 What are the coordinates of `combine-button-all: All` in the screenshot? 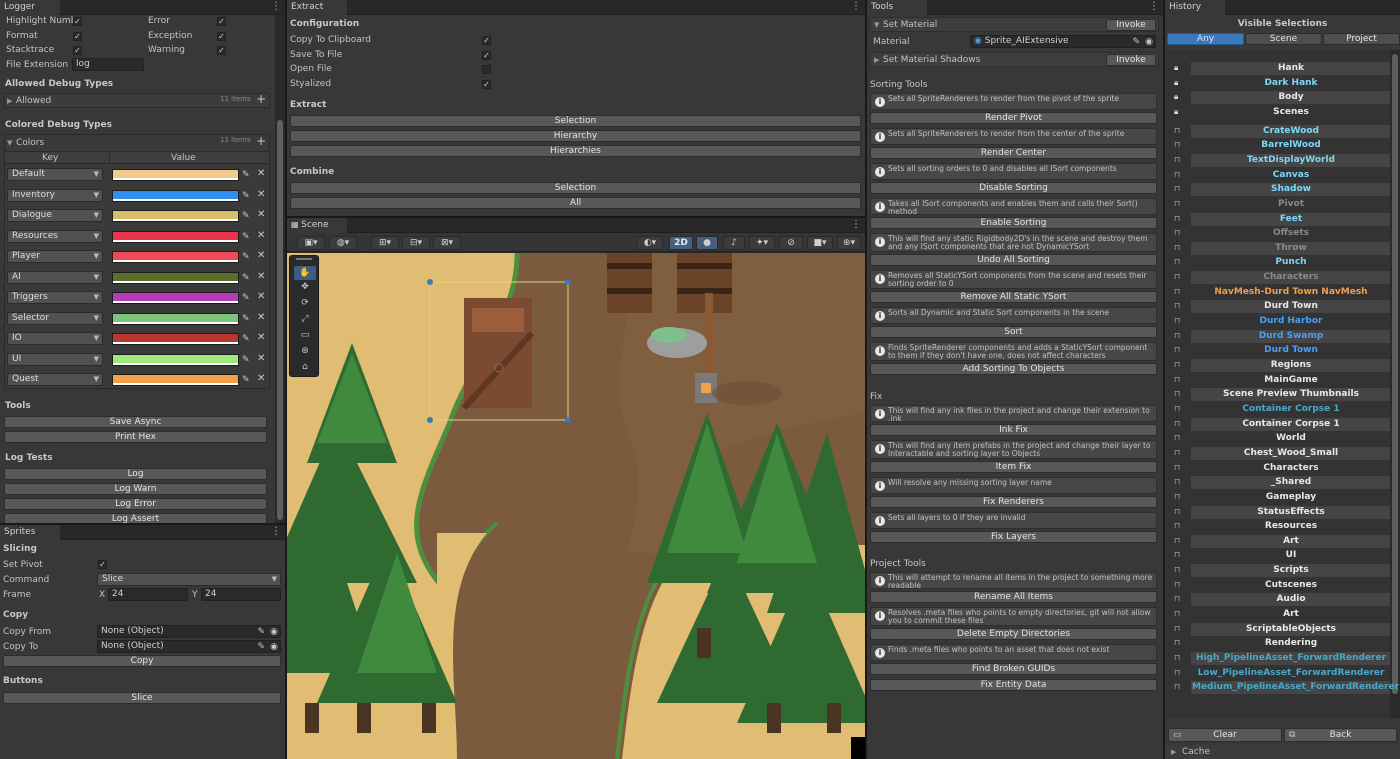 It's located at (575, 203).